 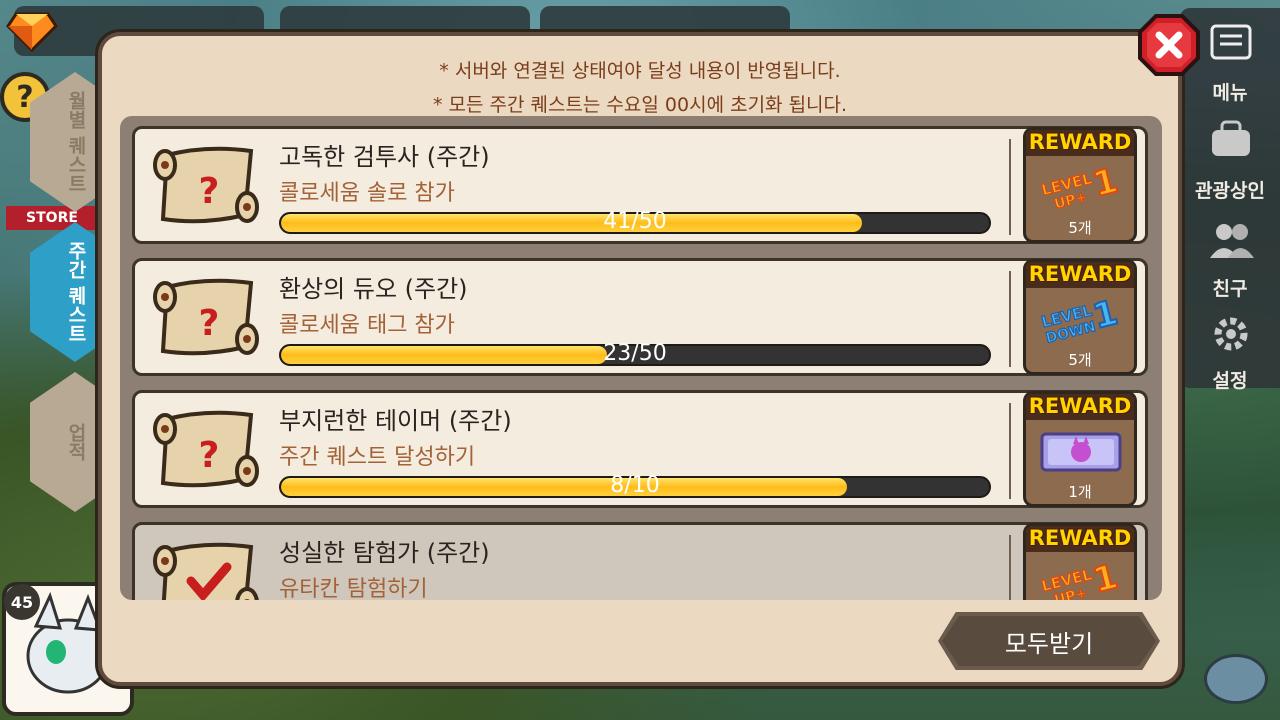 What do you see at coordinates (75, 292) in the screenshot?
I see `tab-weekly-label: 주간 퀘스트` at bounding box center [75, 292].